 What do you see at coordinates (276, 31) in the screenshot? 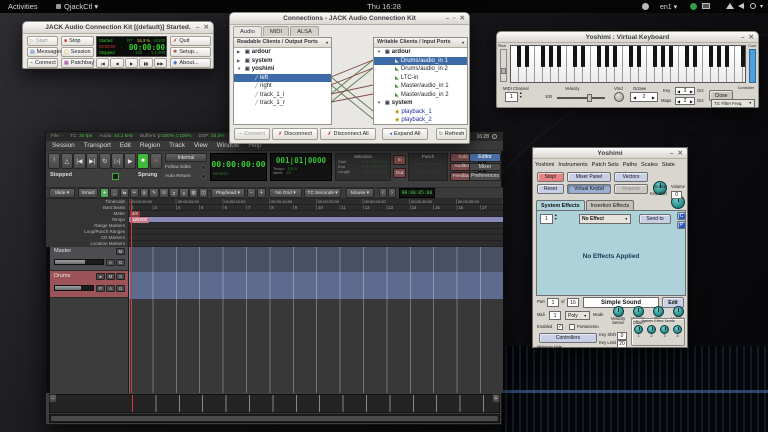
I see `tab: MIDI` at bounding box center [276, 31].